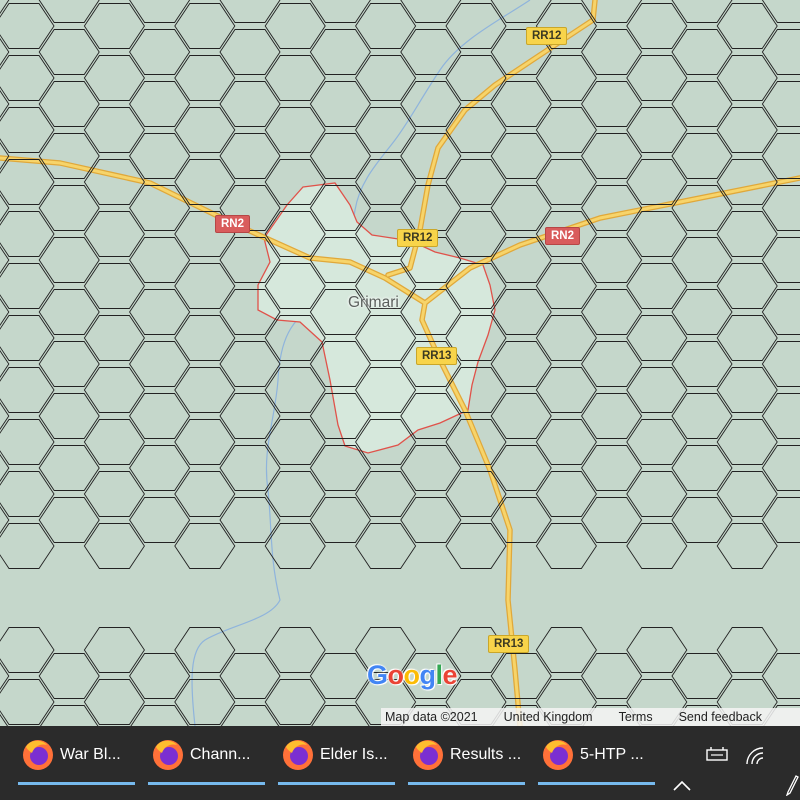 Image resolution: width=800 pixels, height=800 pixels. Describe the element at coordinates (431, 717) in the screenshot. I see `map-data-text: Map data ©2021` at that location.